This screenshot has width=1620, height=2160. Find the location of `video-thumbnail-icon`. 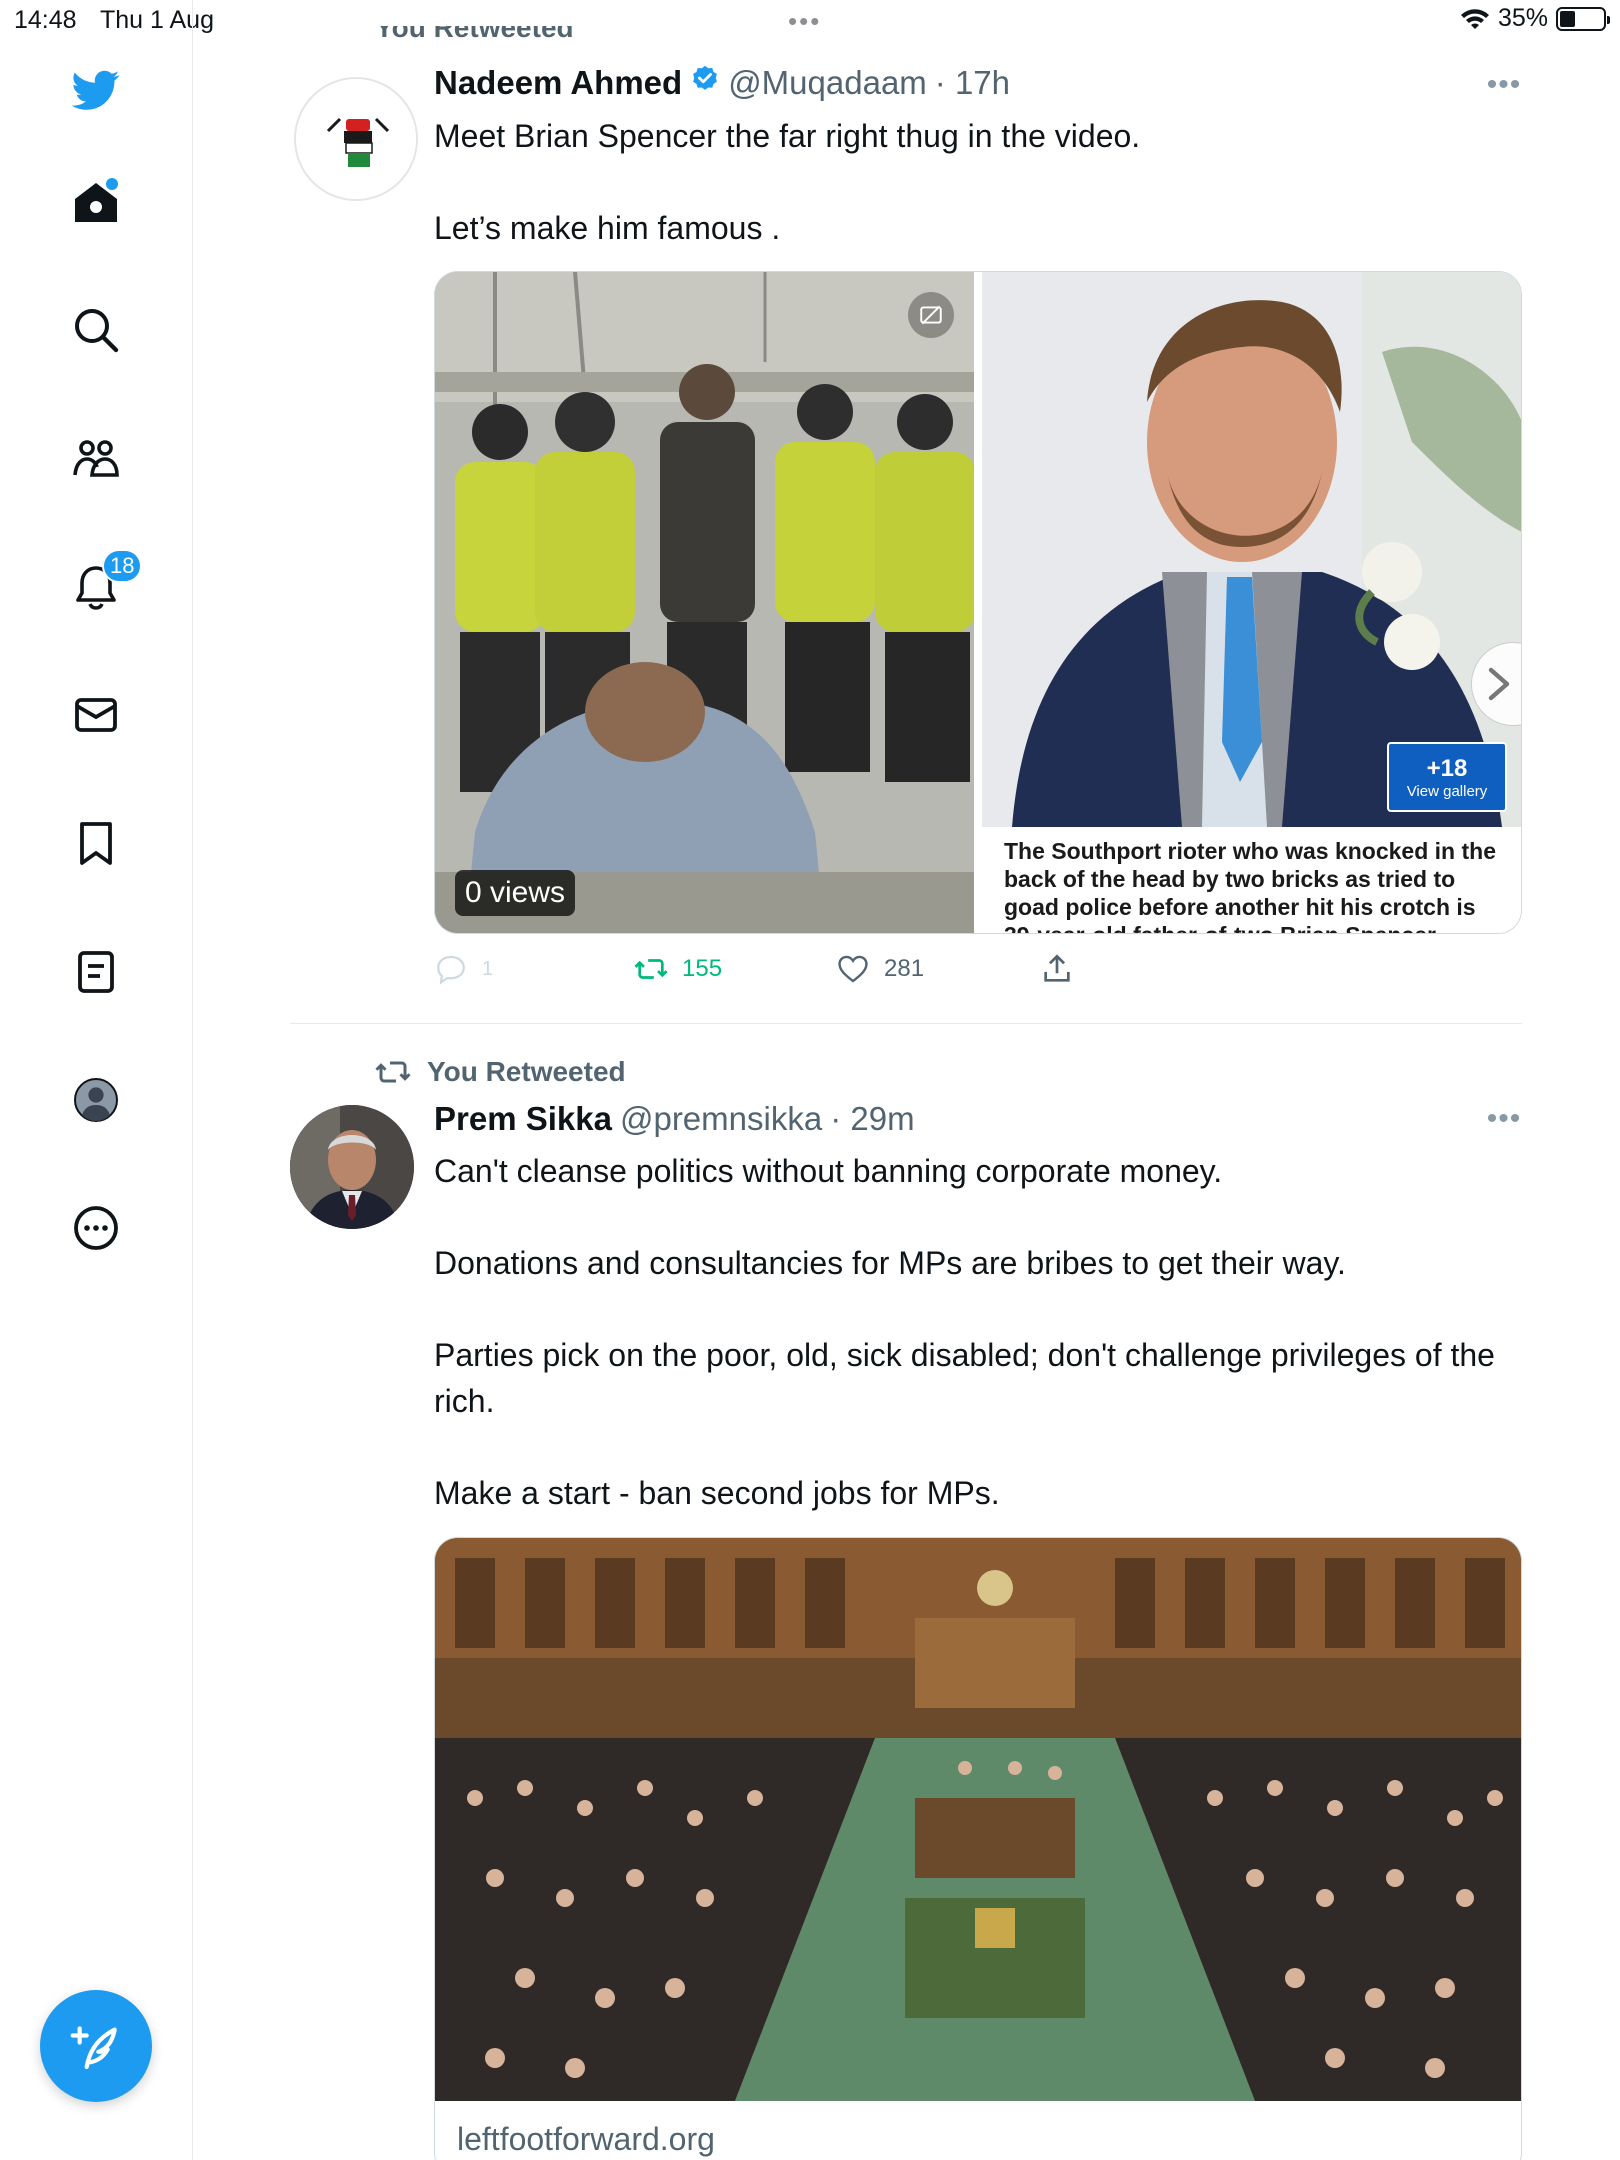

video-thumbnail-icon is located at coordinates (704, 602).